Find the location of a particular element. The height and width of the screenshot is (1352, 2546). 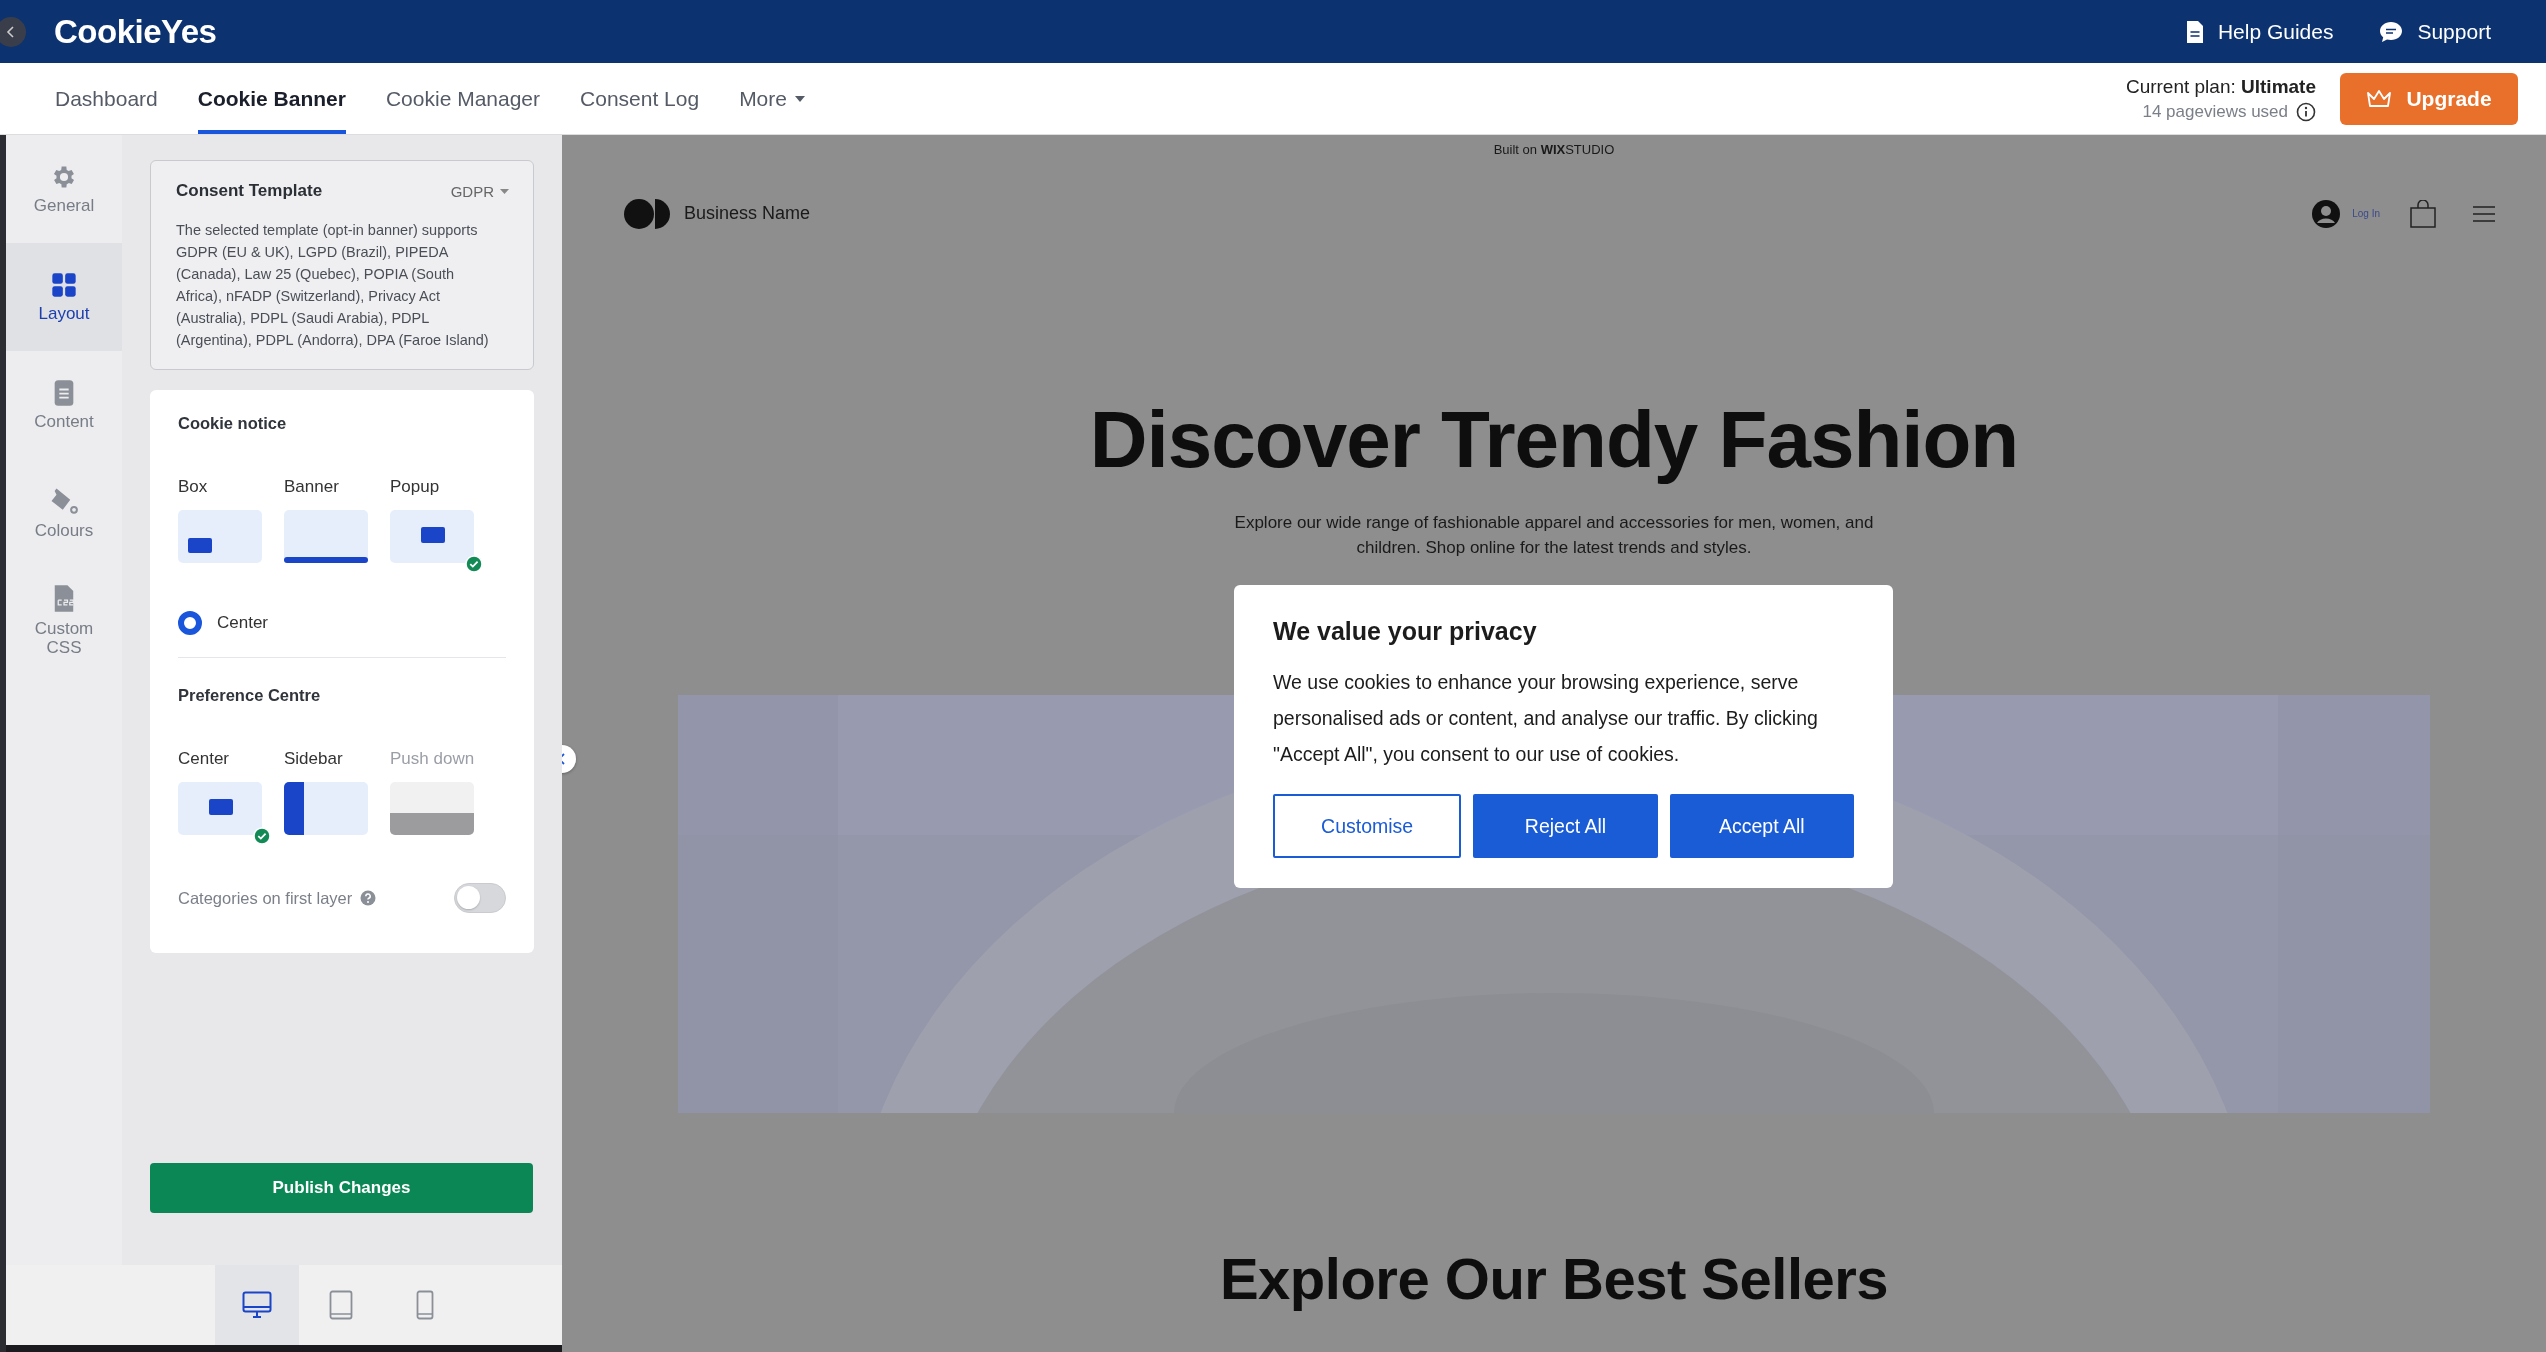

site-logo-icon is located at coordinates (647, 213).